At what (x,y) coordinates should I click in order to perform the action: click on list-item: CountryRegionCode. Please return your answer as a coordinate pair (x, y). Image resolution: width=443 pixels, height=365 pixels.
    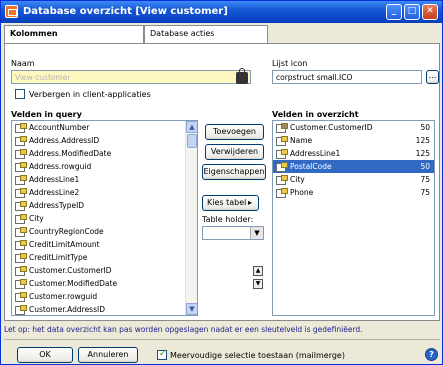
    Looking at the image, I should click on (104, 231).